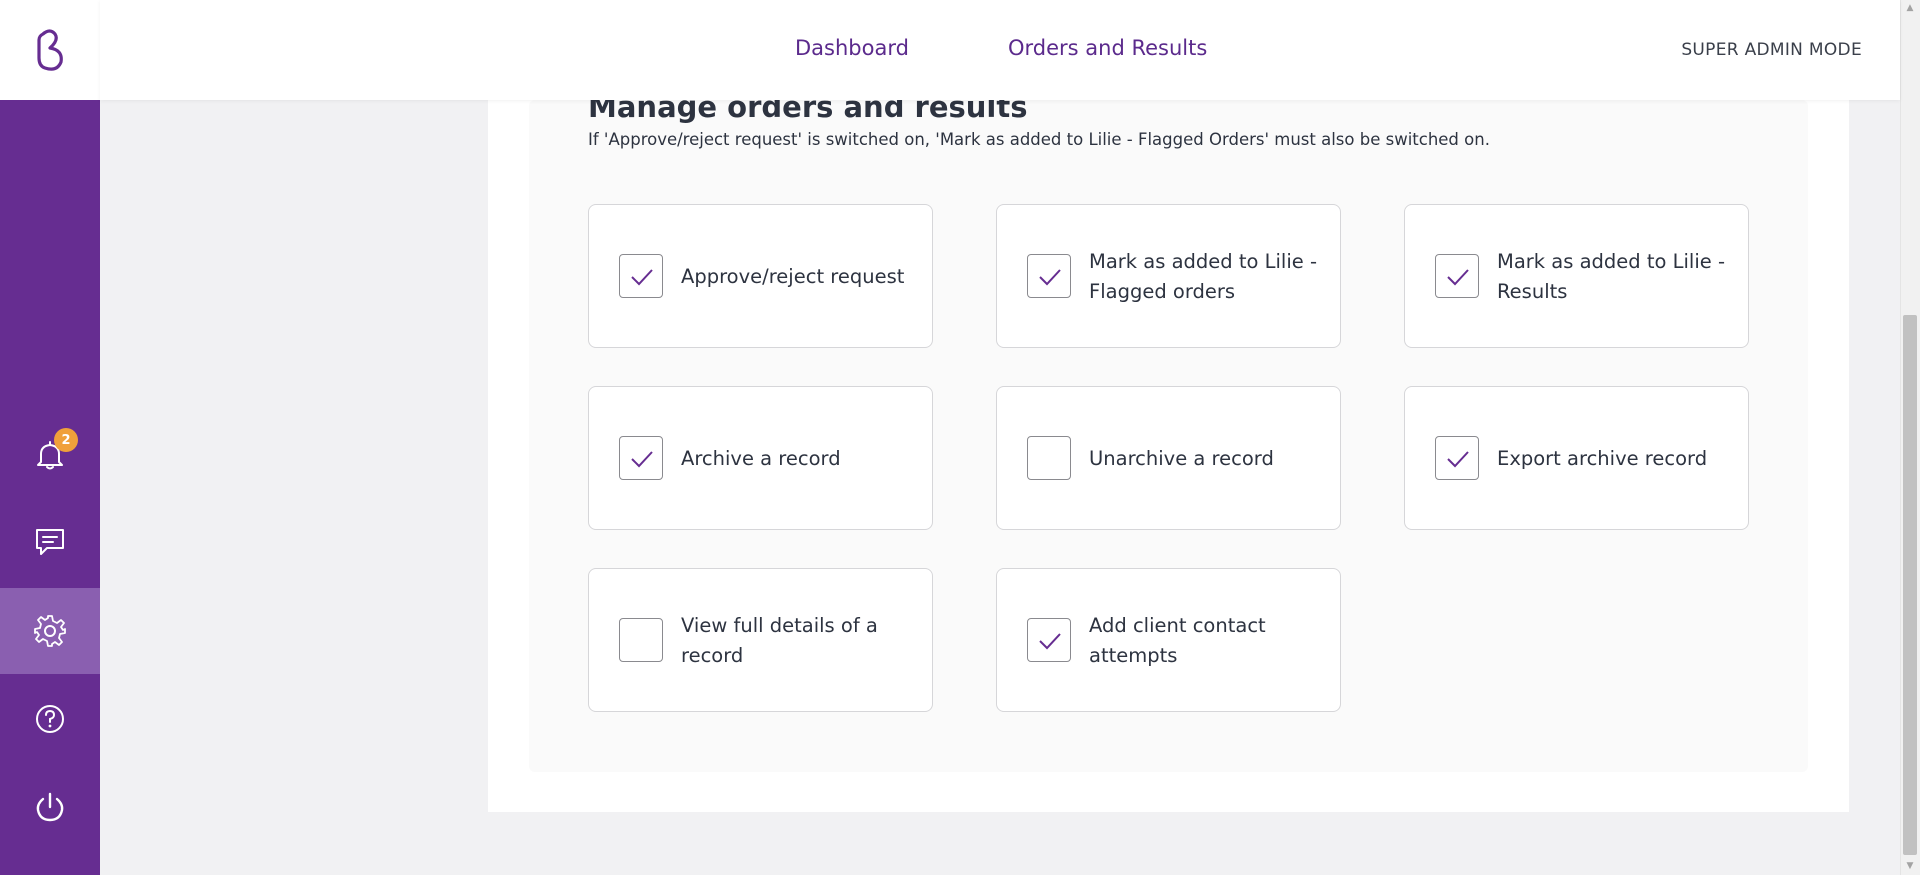 The image size is (1920, 875). I want to click on help-icon, so click(50, 719).